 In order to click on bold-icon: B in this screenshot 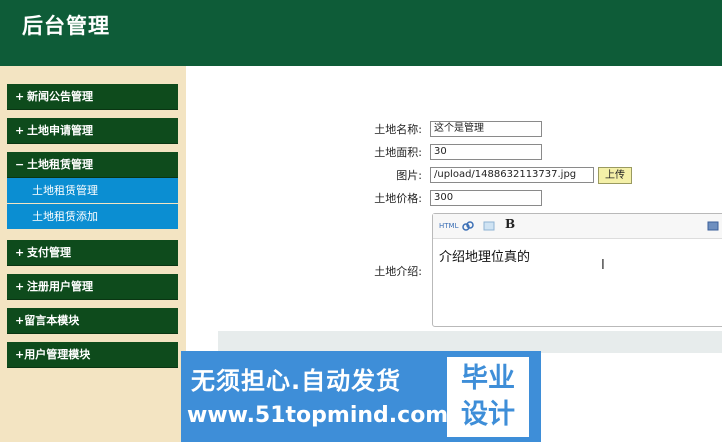, I will do `click(510, 224)`.